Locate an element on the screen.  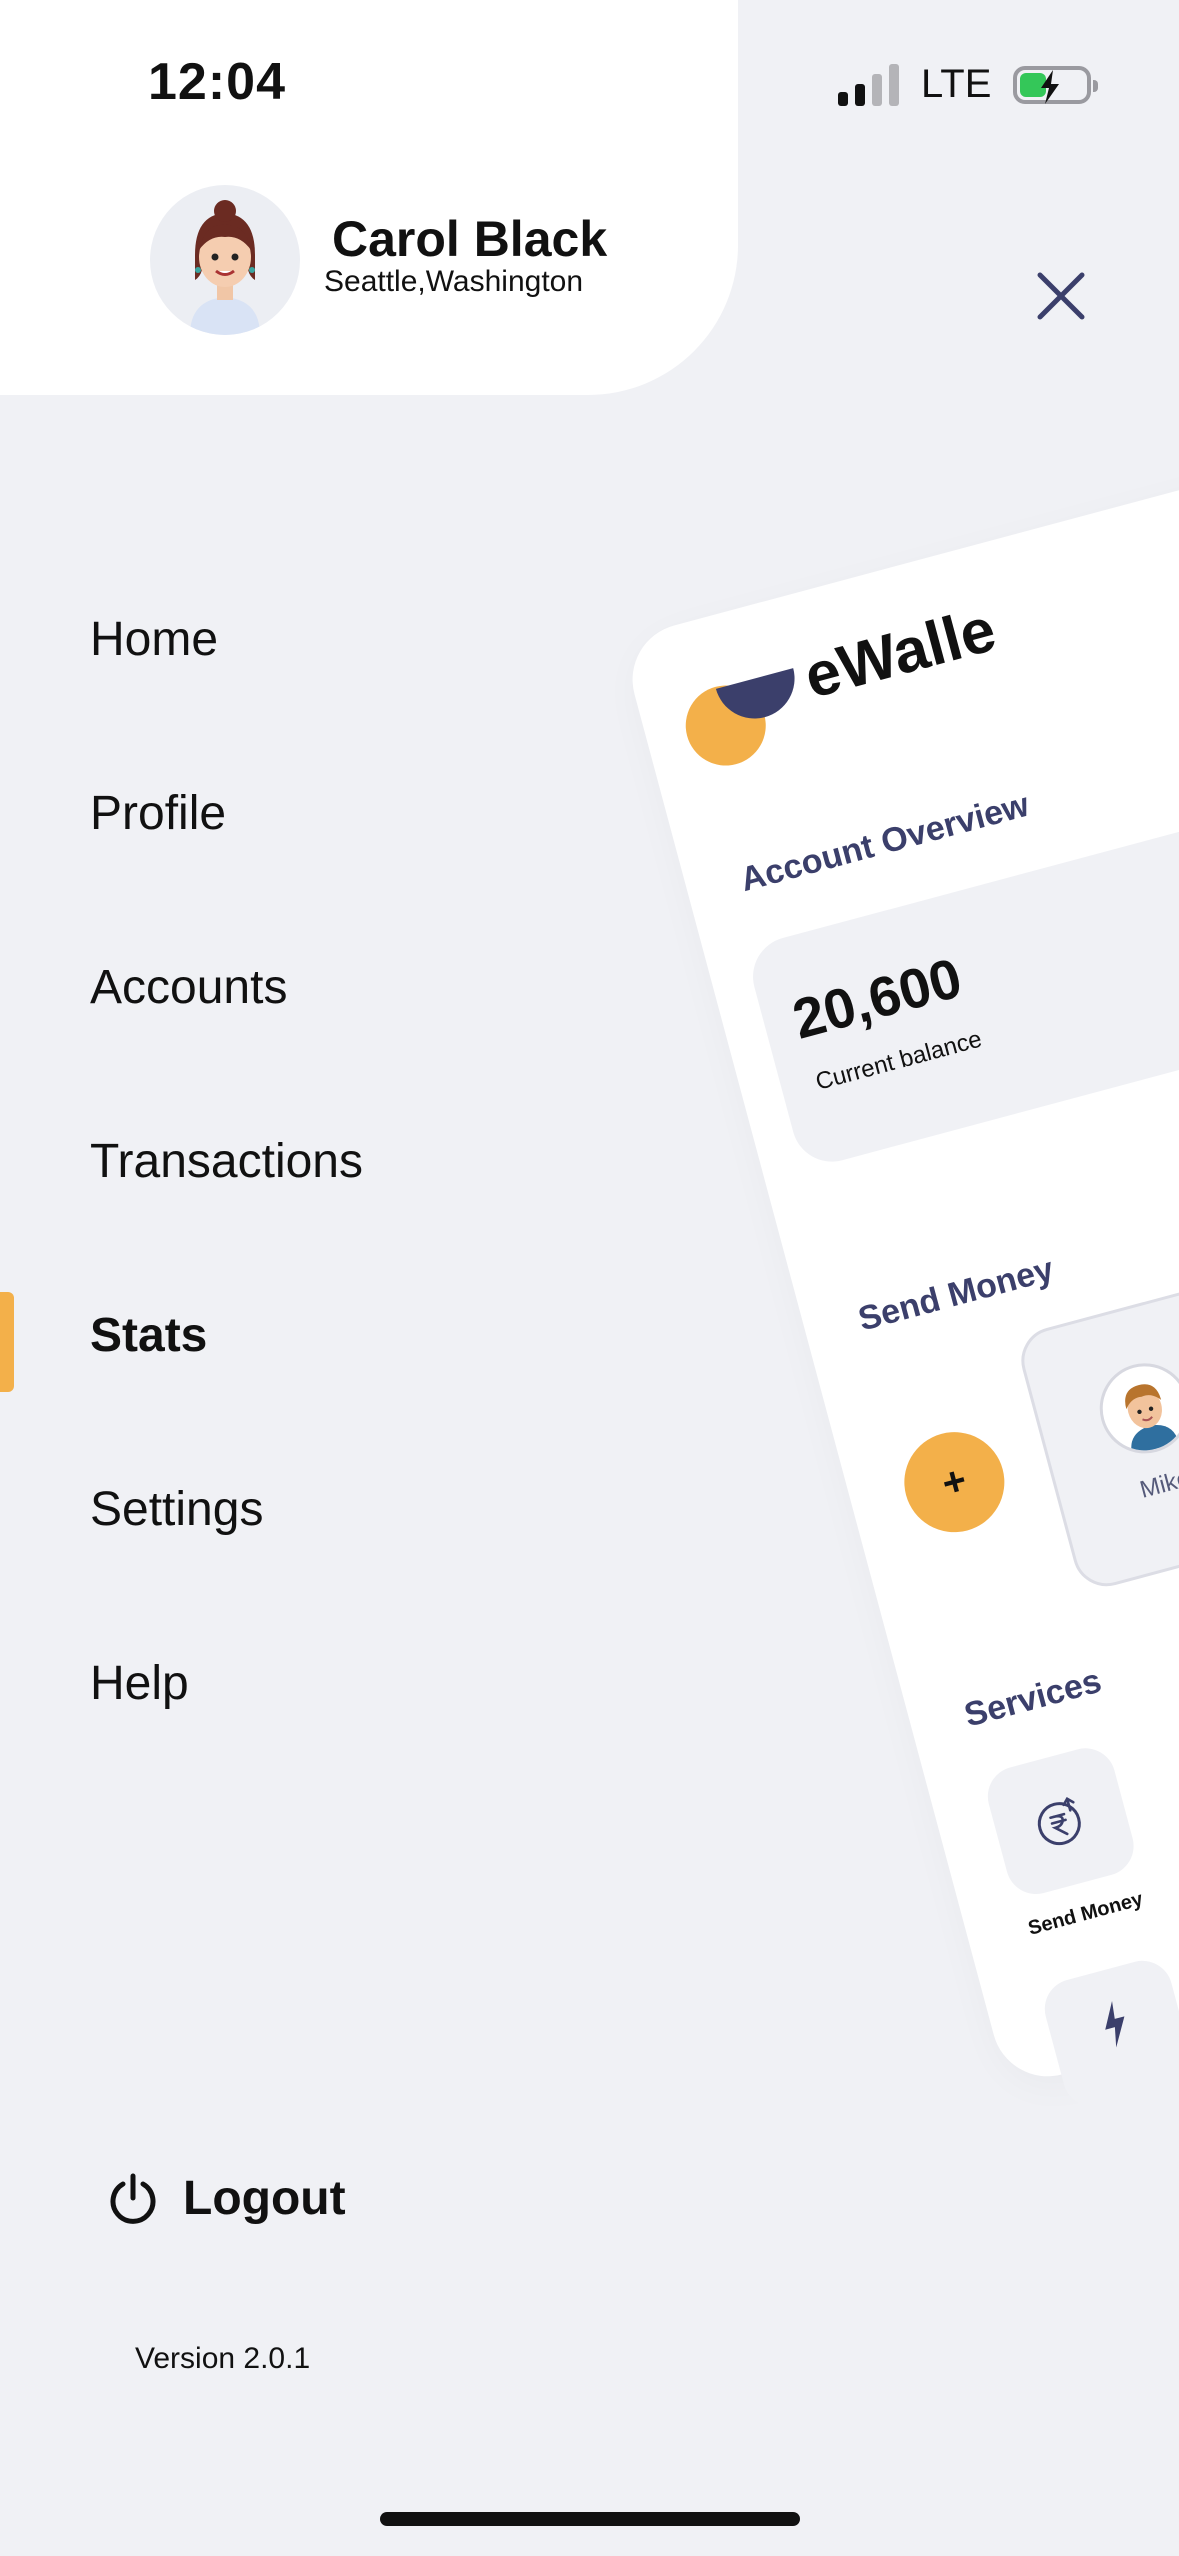
app-version: Version 2.0.1 is located at coordinates (223, 2358).